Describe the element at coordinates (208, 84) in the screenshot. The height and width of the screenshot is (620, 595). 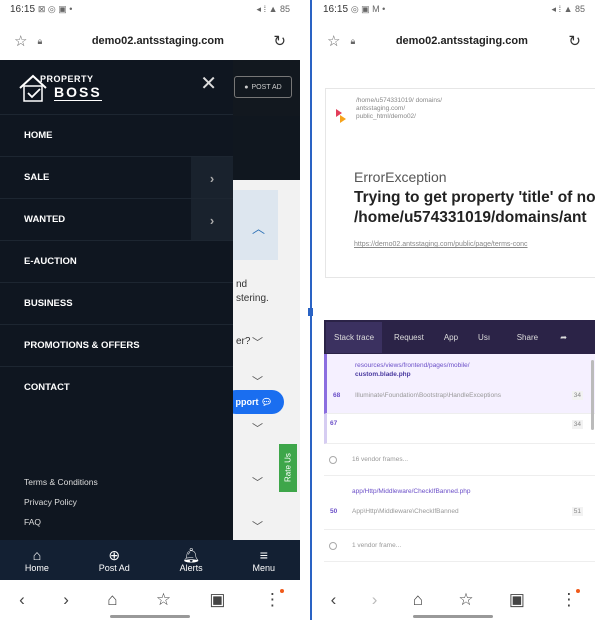
I see `close-icon: ✕` at that location.